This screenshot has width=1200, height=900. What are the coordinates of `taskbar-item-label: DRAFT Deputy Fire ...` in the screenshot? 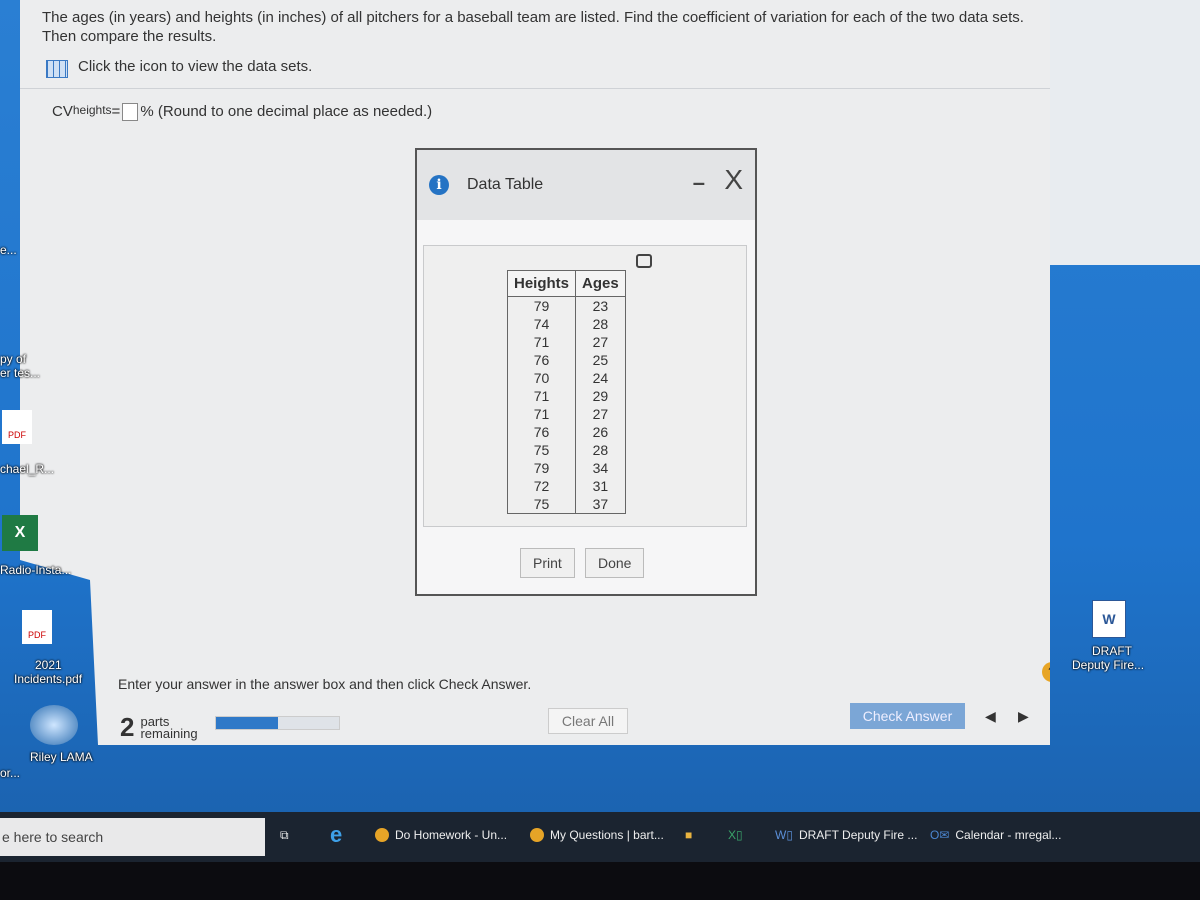 It's located at (858, 835).